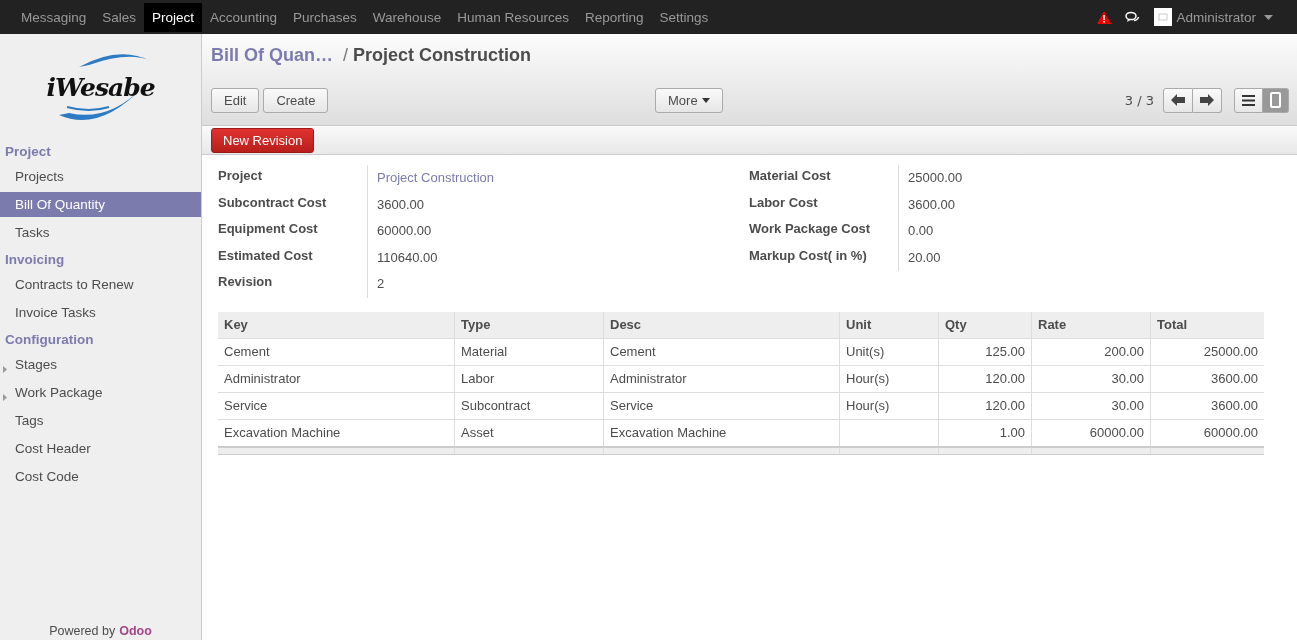 The height and width of the screenshot is (640, 1297). What do you see at coordinates (824, 231) in the screenshot?
I see `field-label: Work Package Cost` at bounding box center [824, 231].